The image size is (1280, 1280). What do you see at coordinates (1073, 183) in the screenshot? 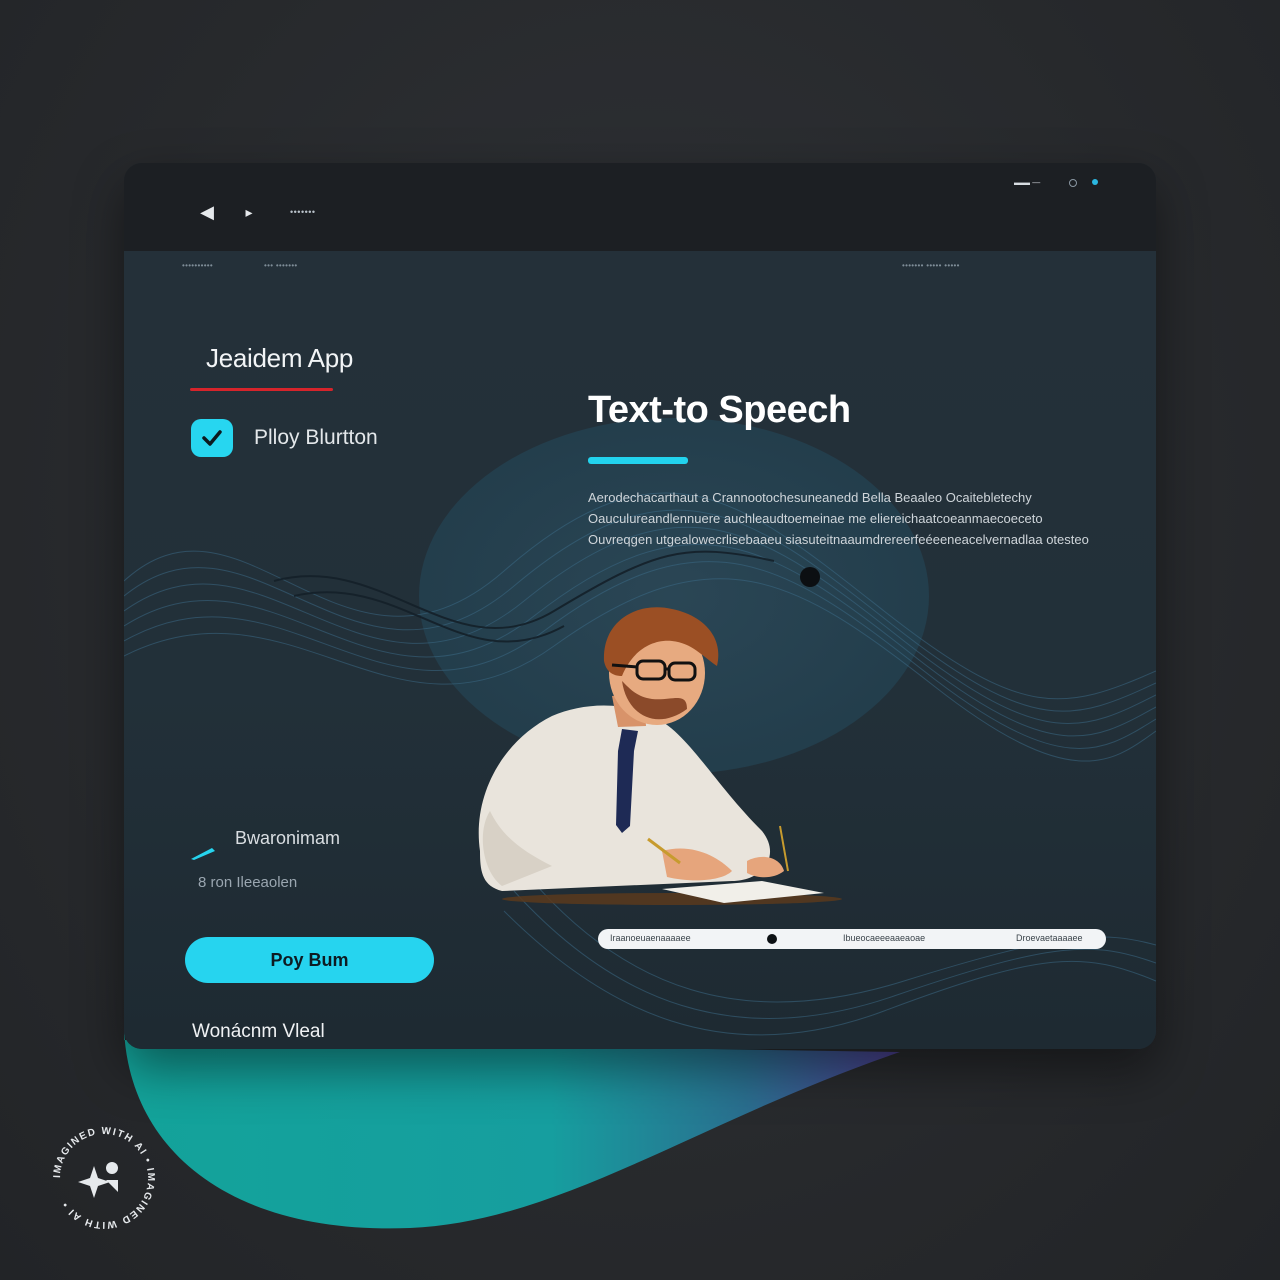
I see `settings-icon` at bounding box center [1073, 183].